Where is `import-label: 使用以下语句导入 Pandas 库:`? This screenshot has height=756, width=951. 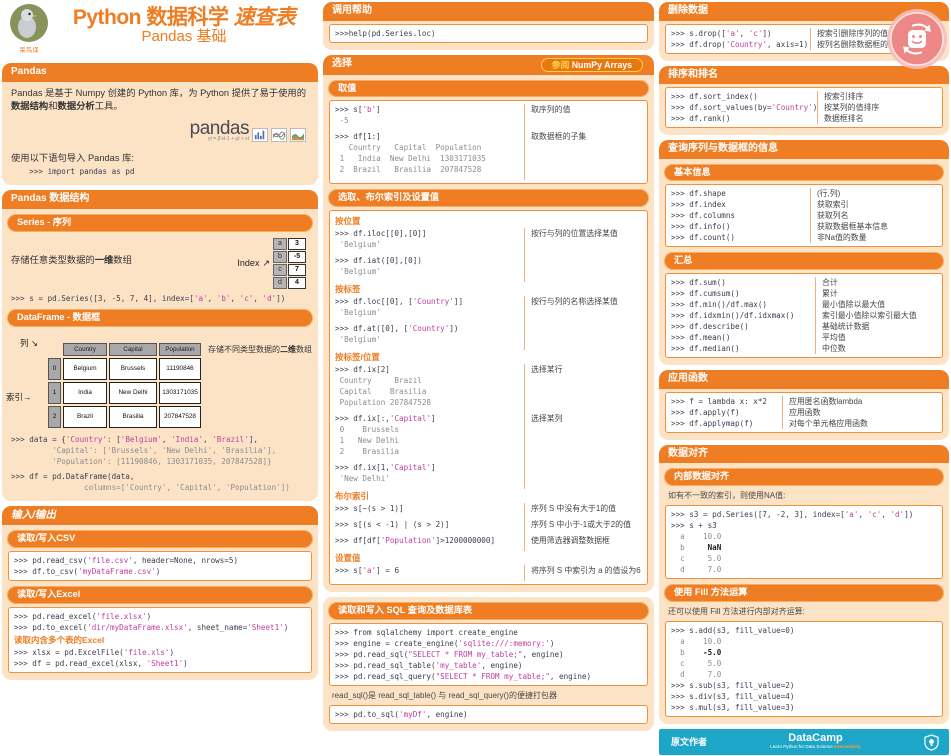
import-label: 使用以下语句导入 Pandas 库: is located at coordinates (72, 158).